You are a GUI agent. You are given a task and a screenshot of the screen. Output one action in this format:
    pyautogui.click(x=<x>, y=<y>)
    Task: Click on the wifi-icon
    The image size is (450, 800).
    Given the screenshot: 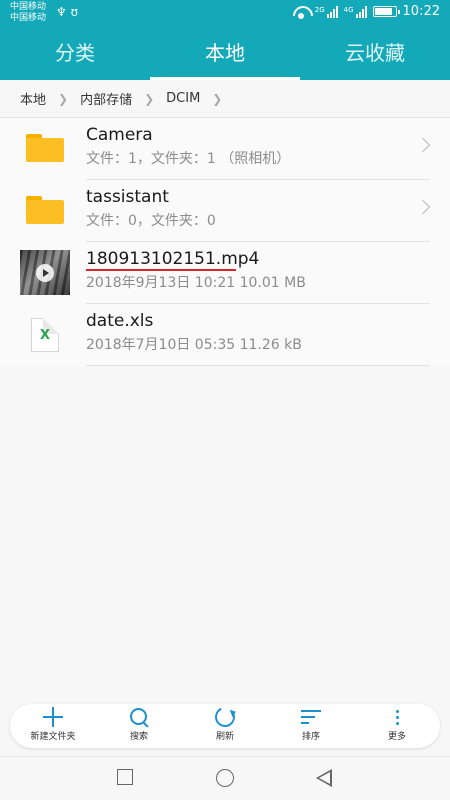 What is the action you would take?
    pyautogui.click(x=301, y=12)
    